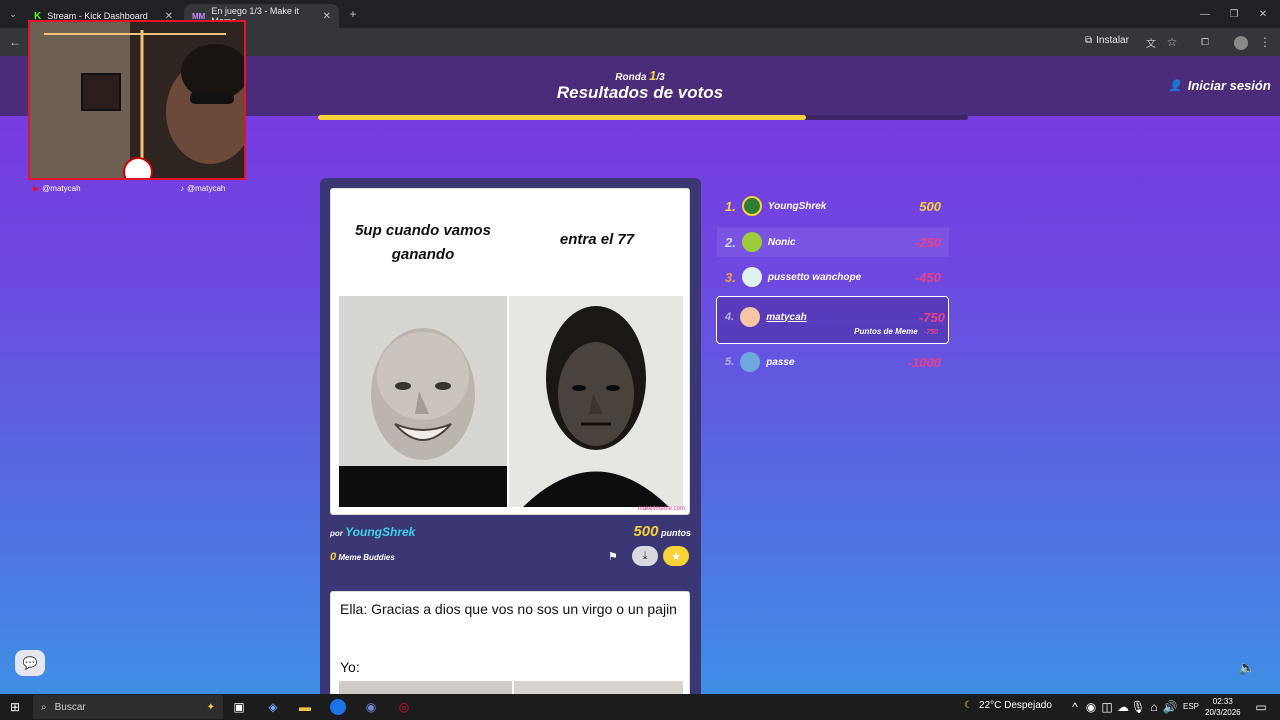 This screenshot has height=720, width=1280. I want to click on install-button: ⧉ Instalar, so click(1107, 40).